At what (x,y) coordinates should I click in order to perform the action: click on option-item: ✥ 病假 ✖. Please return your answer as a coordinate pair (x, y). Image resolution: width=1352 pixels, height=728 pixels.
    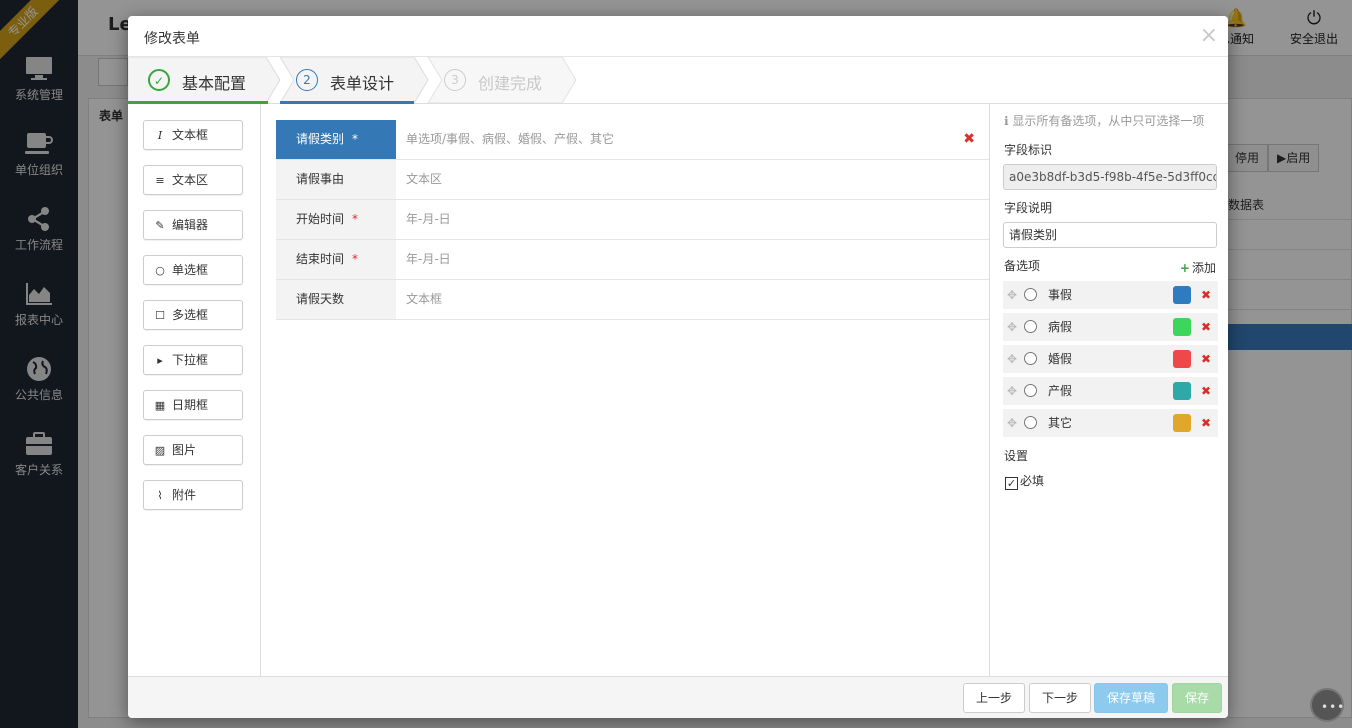
    Looking at the image, I should click on (1110, 327).